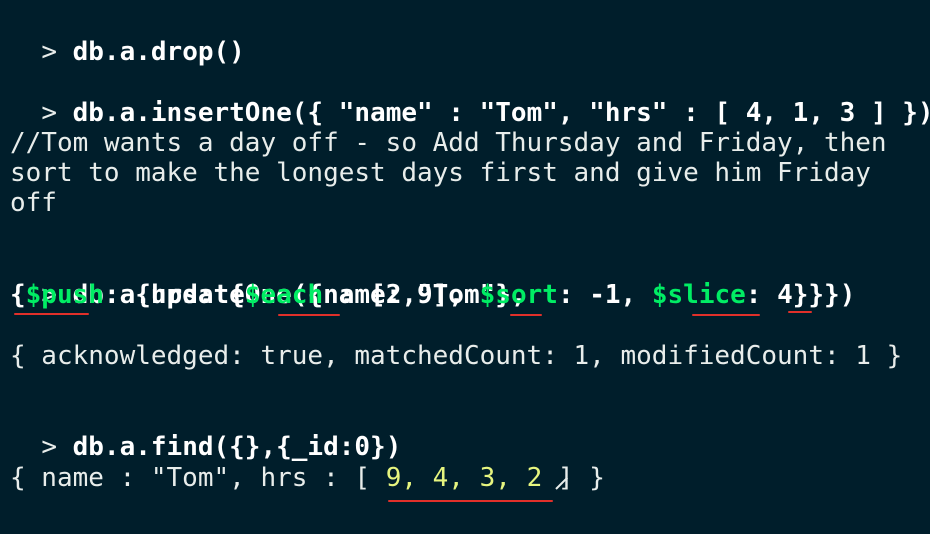  I want to click on sort-operator: $sort, so click(518, 295).